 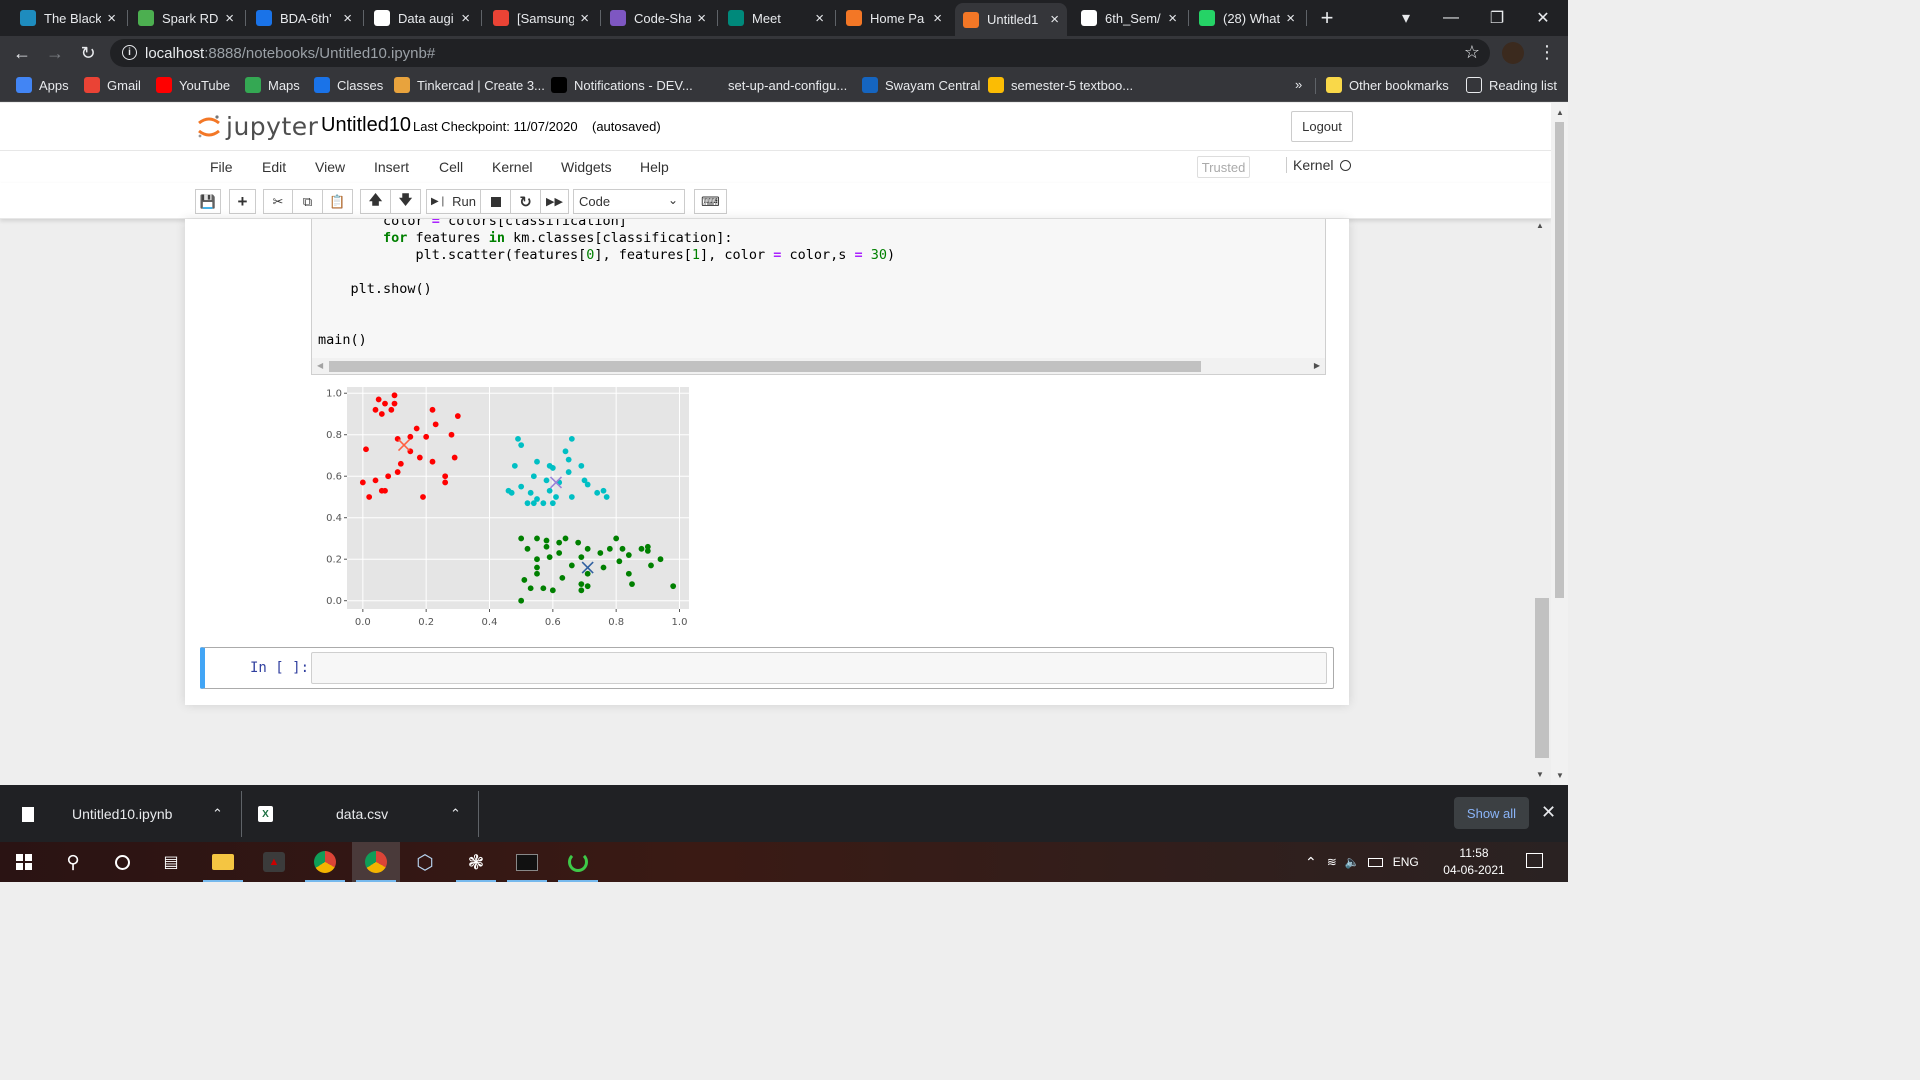 I want to click on browser-tab: Untitled1 ×, so click(x=1011, y=19).